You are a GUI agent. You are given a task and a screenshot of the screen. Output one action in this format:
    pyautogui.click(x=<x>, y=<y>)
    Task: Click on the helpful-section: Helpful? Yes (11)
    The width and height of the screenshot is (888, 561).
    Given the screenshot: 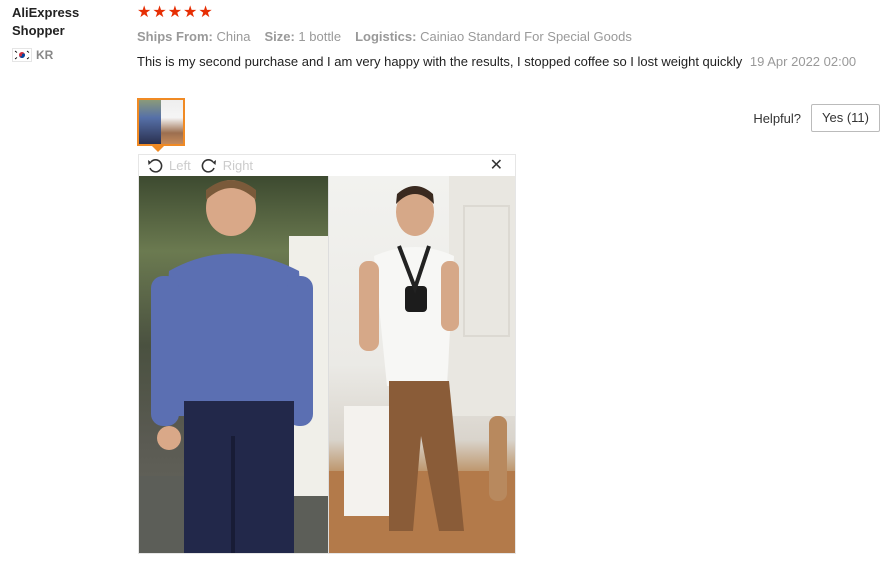 What is the action you would take?
    pyautogui.click(x=816, y=118)
    